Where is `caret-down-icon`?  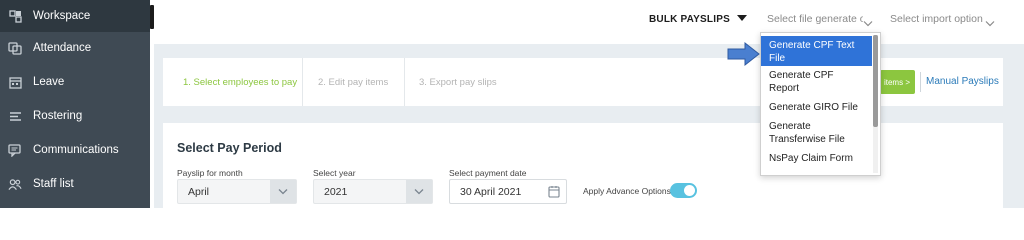
caret-down-icon is located at coordinates (742, 18).